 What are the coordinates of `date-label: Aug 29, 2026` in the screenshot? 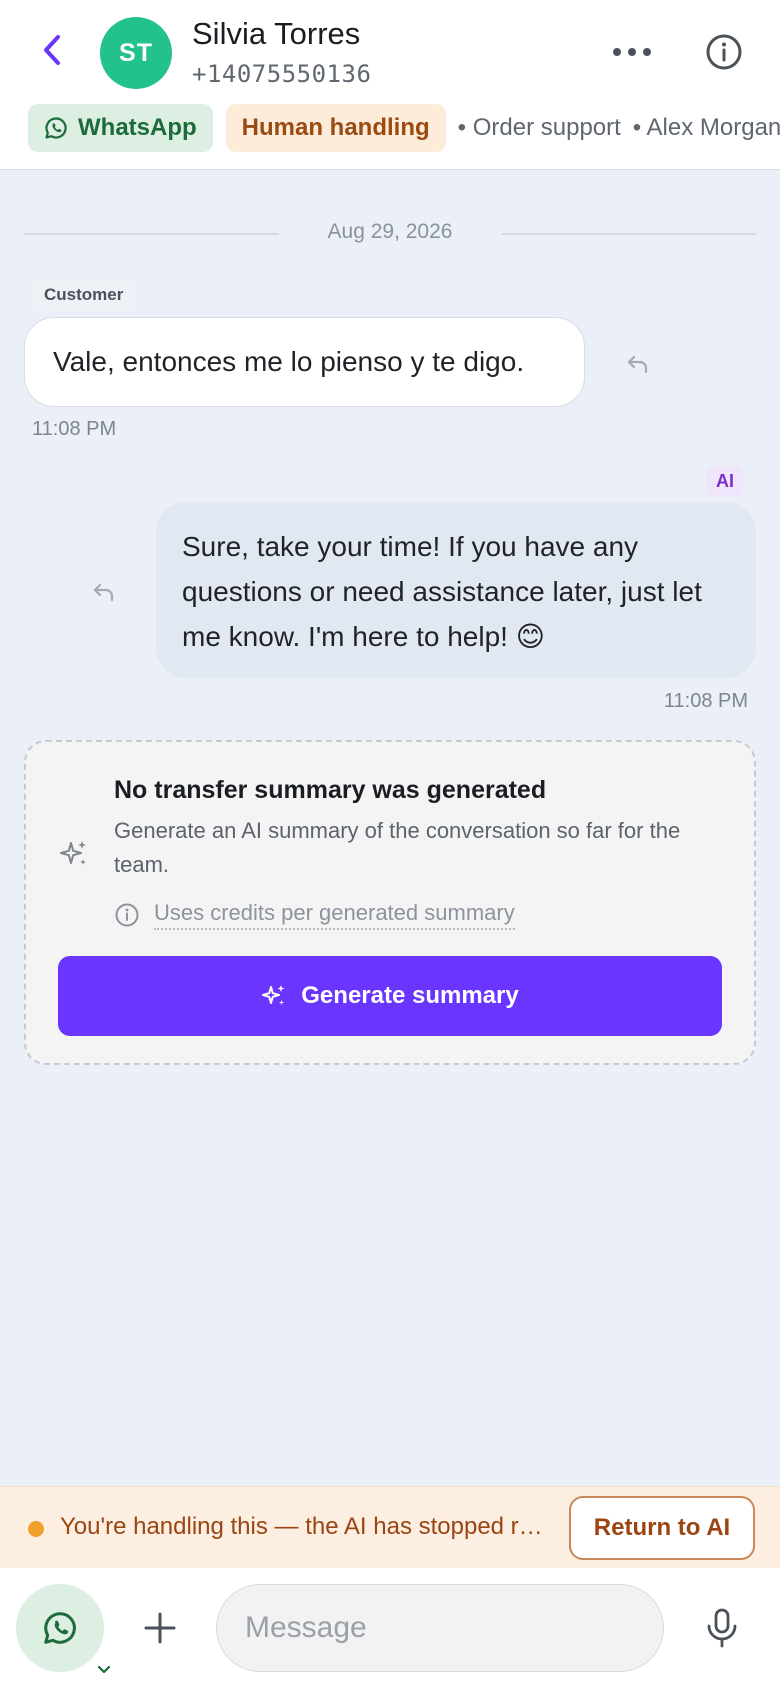 It's located at (390, 231).